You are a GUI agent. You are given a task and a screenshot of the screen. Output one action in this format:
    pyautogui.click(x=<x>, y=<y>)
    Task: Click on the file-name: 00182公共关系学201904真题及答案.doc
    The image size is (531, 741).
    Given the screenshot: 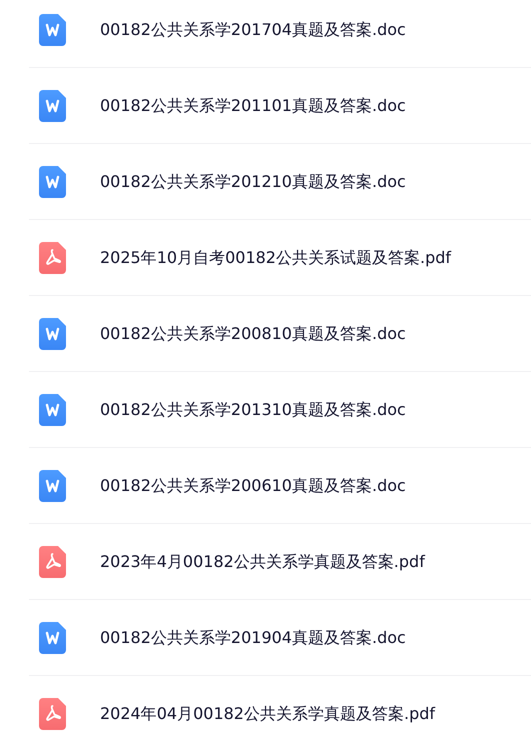 What is the action you would take?
    pyautogui.click(x=253, y=638)
    